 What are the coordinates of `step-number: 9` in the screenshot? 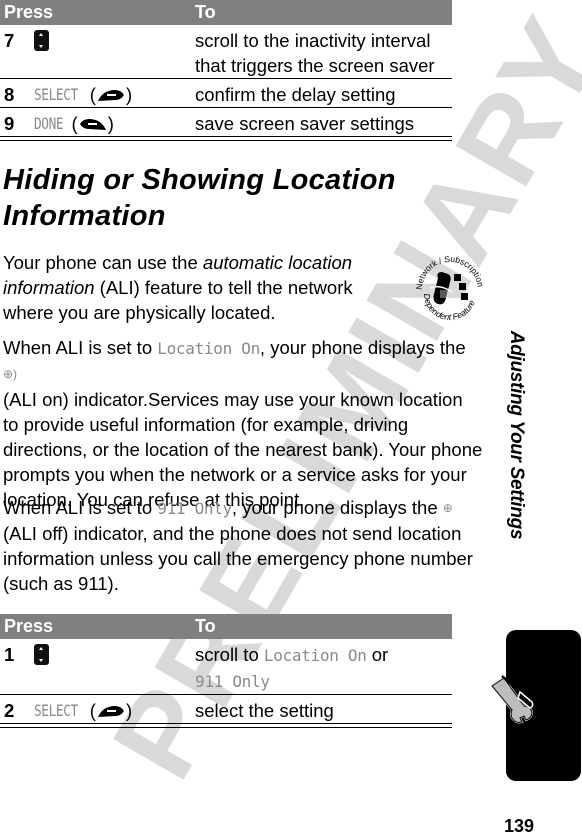 It's located at (9, 123).